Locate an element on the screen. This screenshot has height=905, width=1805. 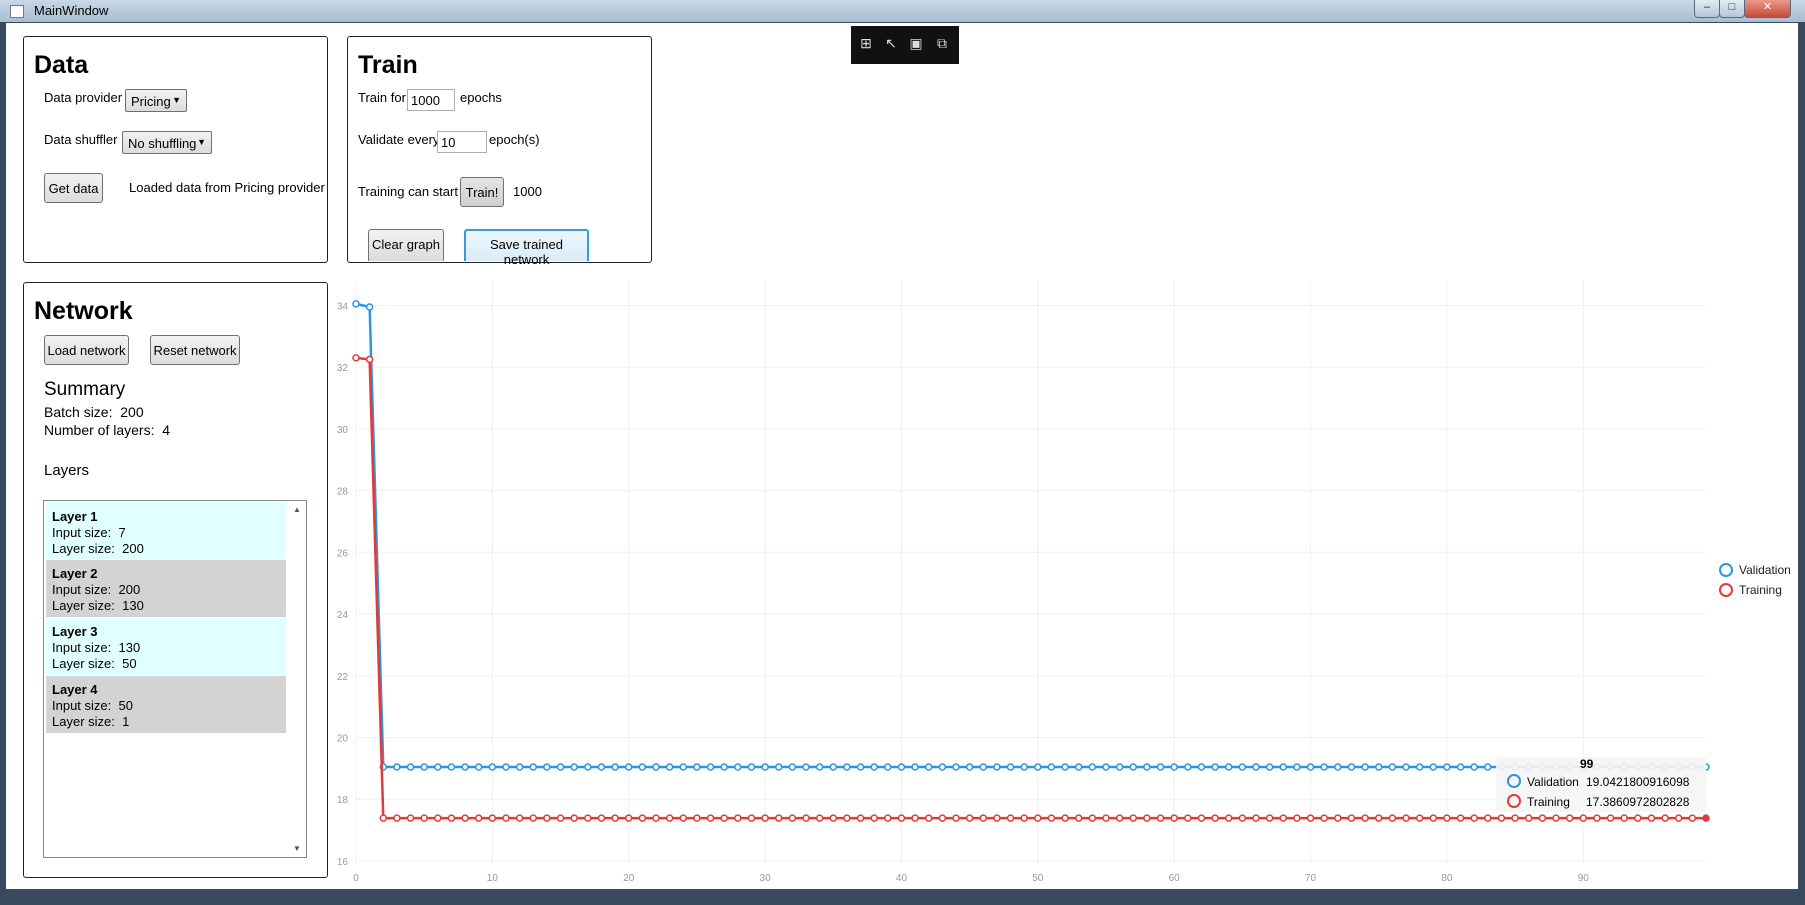
layer-size-value: 130 is located at coordinates (133, 605).